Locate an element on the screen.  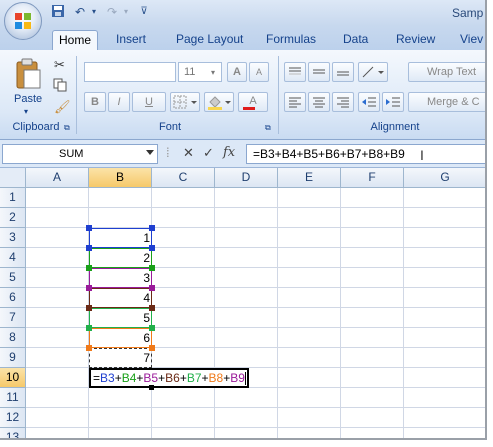
orientation-icon is located at coordinates (373, 72).